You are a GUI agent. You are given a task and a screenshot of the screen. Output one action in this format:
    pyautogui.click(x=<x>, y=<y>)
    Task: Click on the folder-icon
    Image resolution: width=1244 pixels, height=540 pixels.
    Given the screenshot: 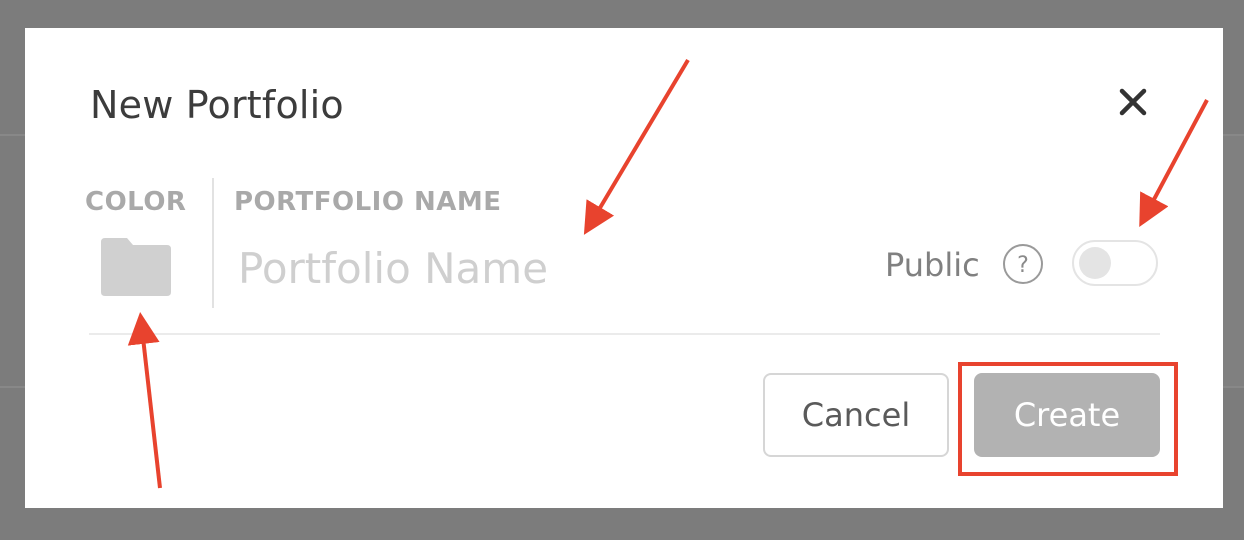 What is the action you would take?
    pyautogui.click(x=136, y=267)
    